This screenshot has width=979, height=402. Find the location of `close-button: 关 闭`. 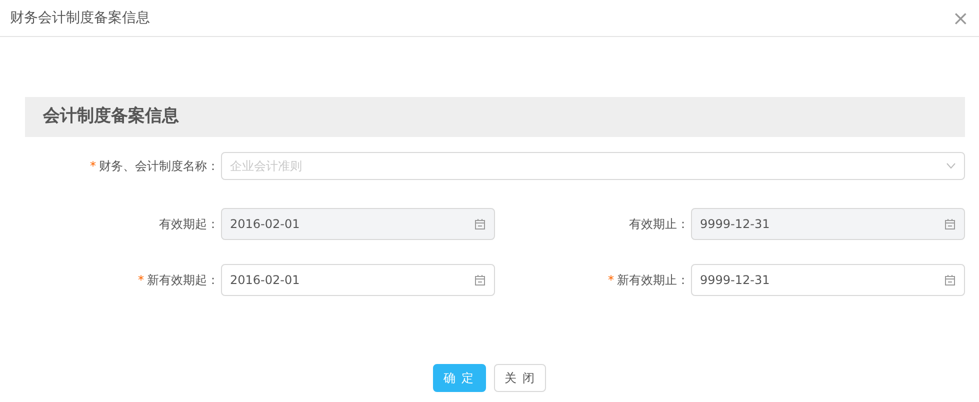

close-button: 关 闭 is located at coordinates (520, 378).